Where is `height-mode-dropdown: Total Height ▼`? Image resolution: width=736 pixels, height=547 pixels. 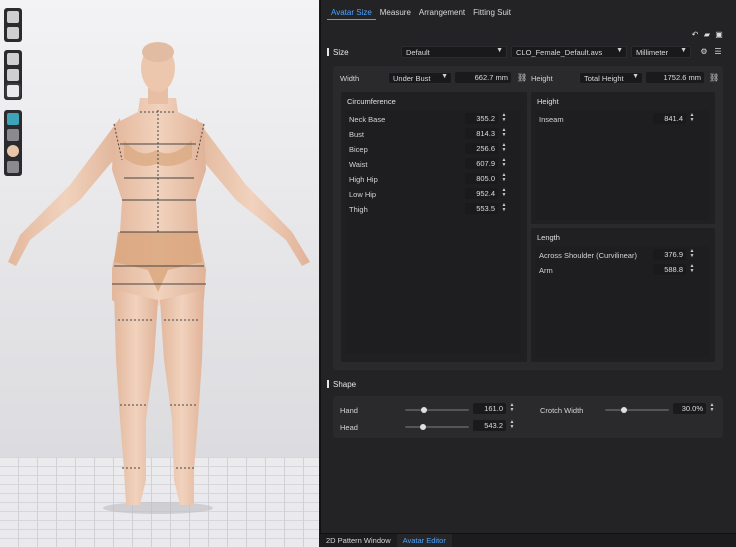 height-mode-dropdown: Total Height ▼ is located at coordinates (611, 78).